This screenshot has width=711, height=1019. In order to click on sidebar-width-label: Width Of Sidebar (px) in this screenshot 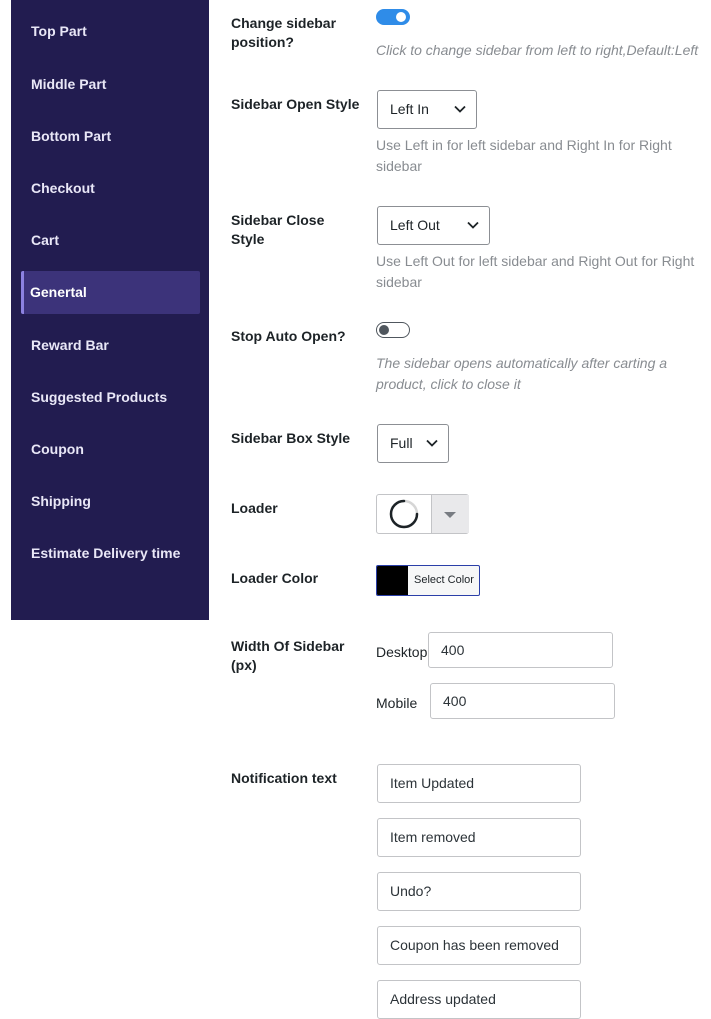, I will do `click(288, 655)`.